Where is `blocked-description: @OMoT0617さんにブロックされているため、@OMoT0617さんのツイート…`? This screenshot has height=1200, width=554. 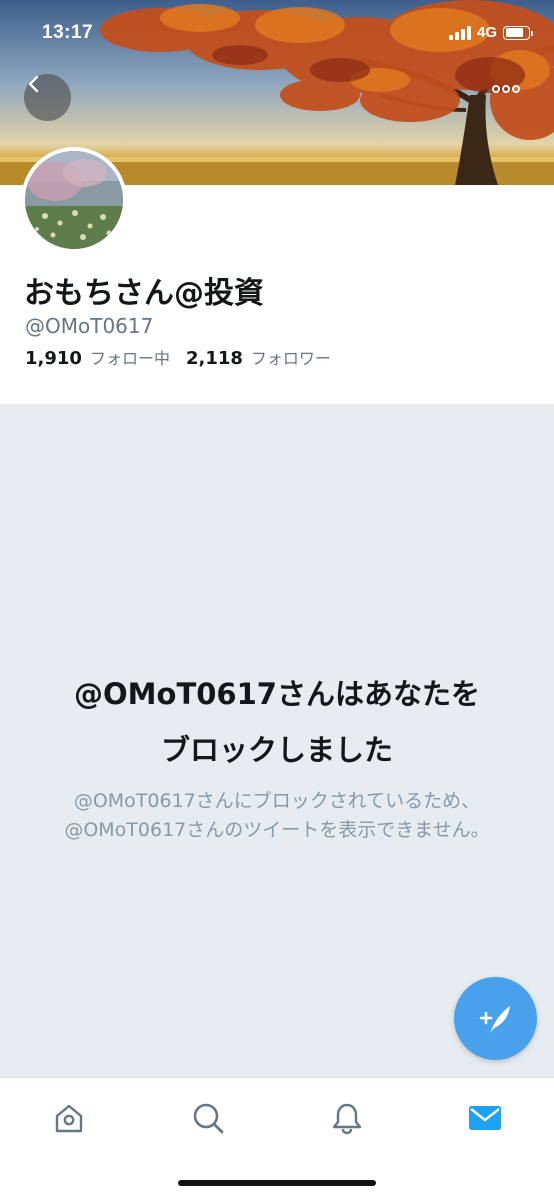 blocked-description: @OMoT0617さんにブロックされているため、@OMoT0617さんのツイート… is located at coordinates (277, 815).